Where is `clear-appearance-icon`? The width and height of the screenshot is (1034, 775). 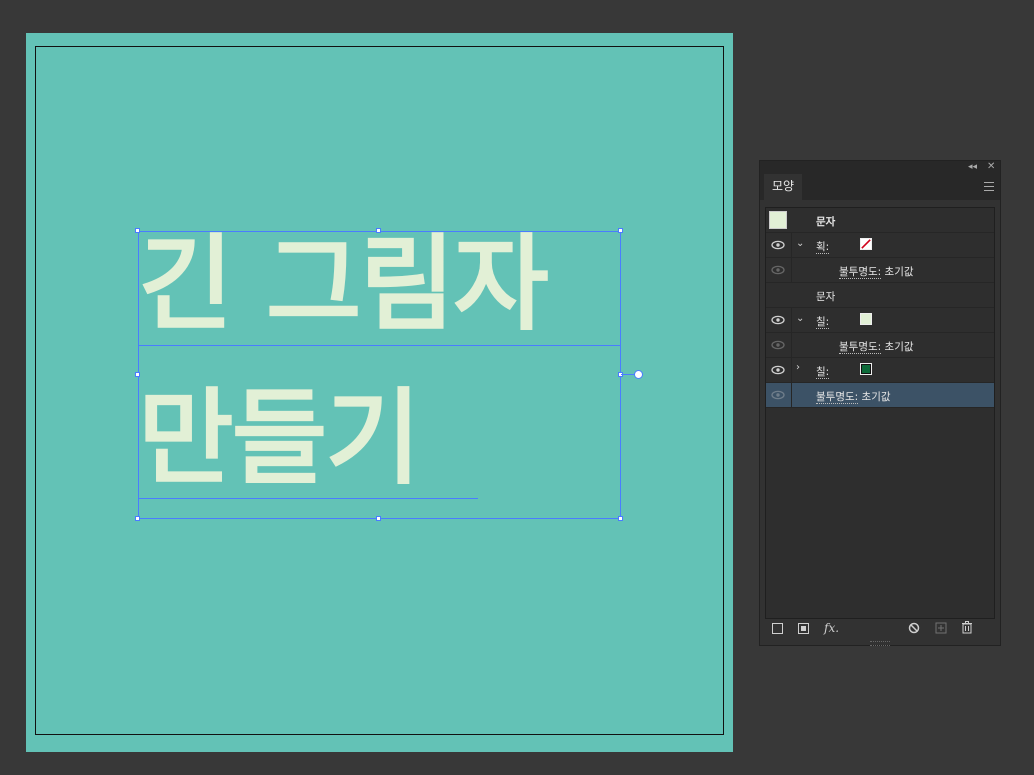
clear-appearance-icon is located at coordinates (914, 628).